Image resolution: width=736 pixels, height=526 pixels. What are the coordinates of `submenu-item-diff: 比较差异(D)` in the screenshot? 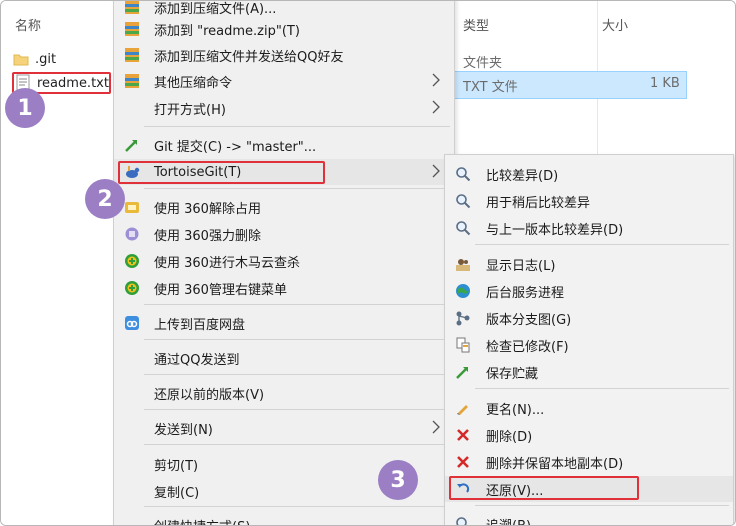 It's located at (589, 174).